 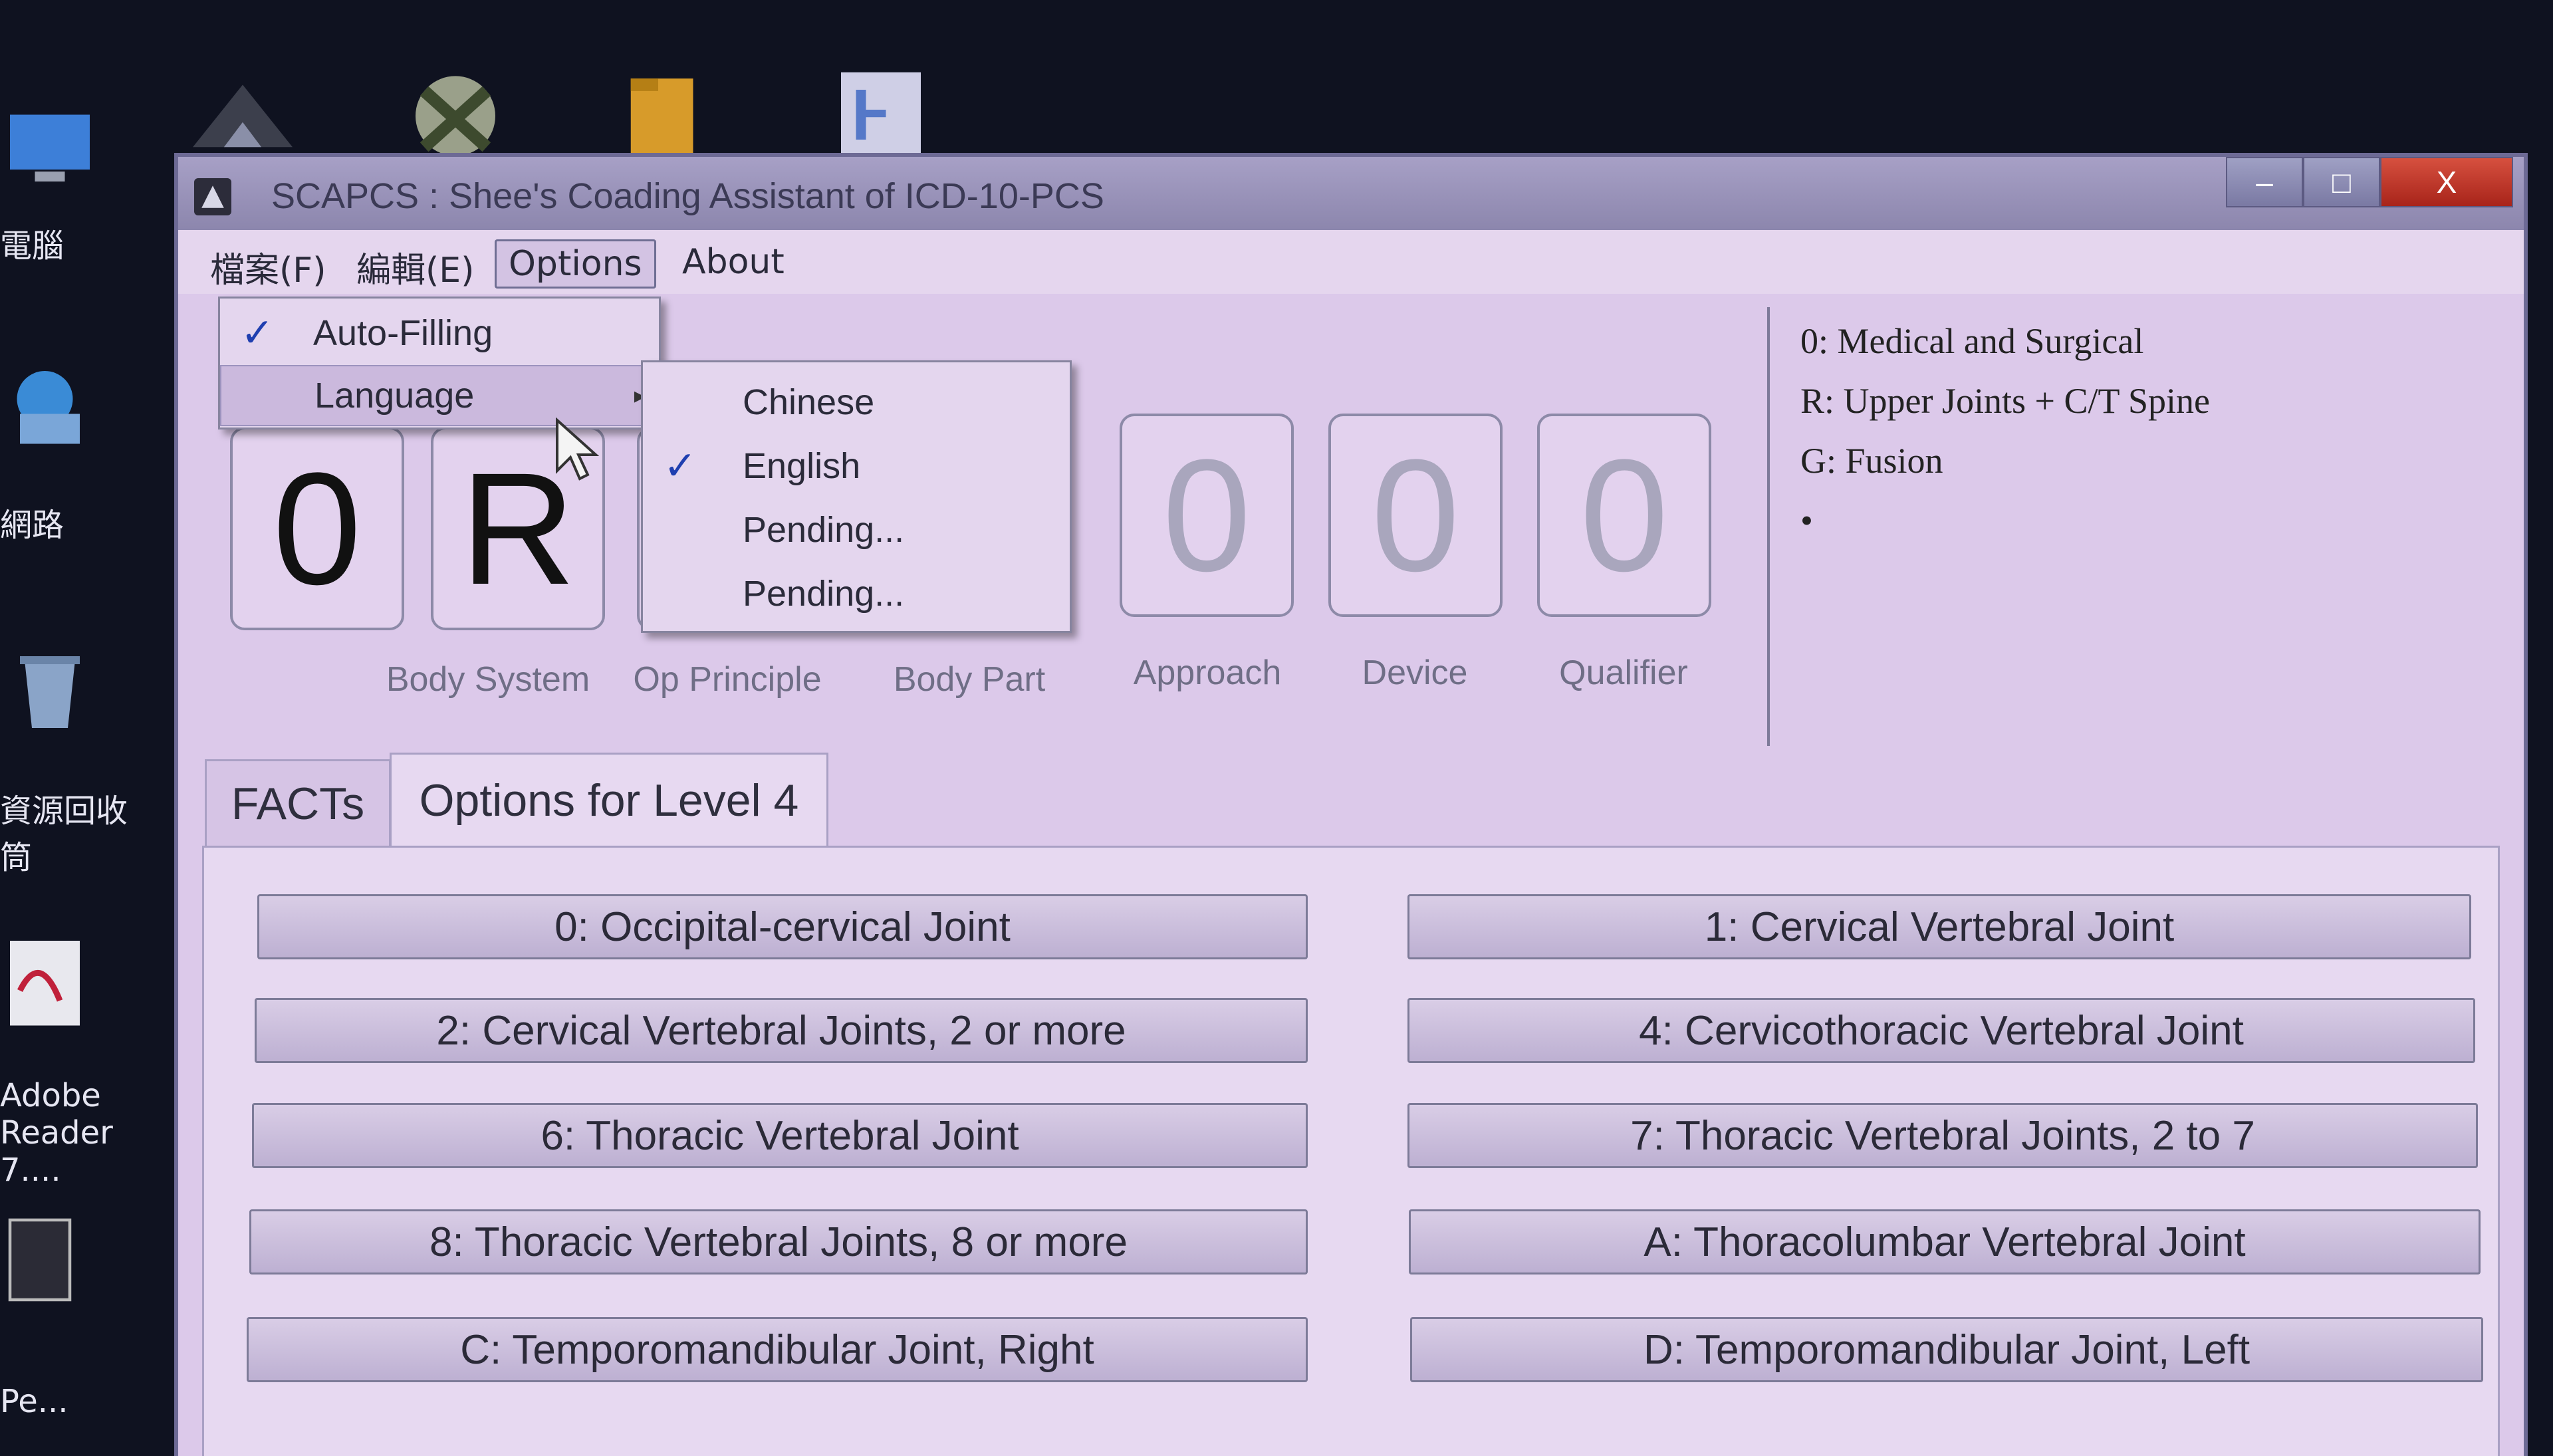 I want to click on menu-item-label: Chinese, so click(x=809, y=402).